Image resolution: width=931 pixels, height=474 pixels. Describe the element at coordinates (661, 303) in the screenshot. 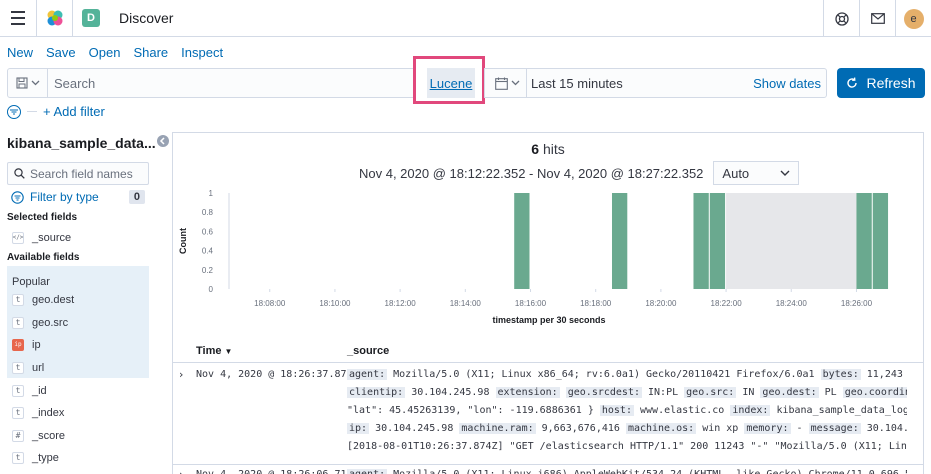

I see `x-tick-label: 18:20:00` at that location.